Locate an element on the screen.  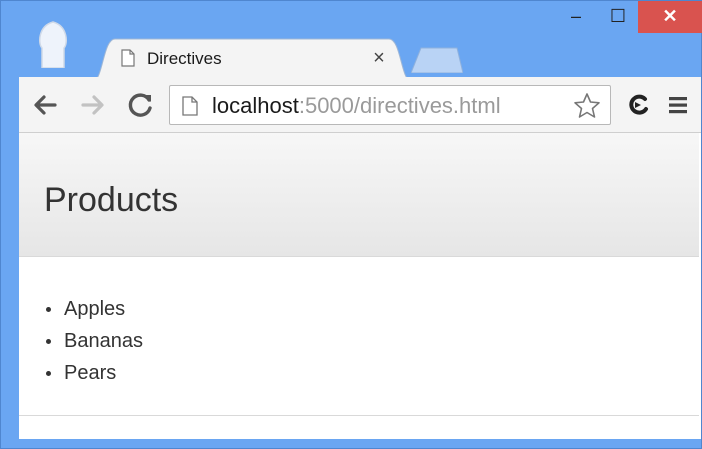
product-list: Apples Bananas Pears is located at coordinates (81, 341).